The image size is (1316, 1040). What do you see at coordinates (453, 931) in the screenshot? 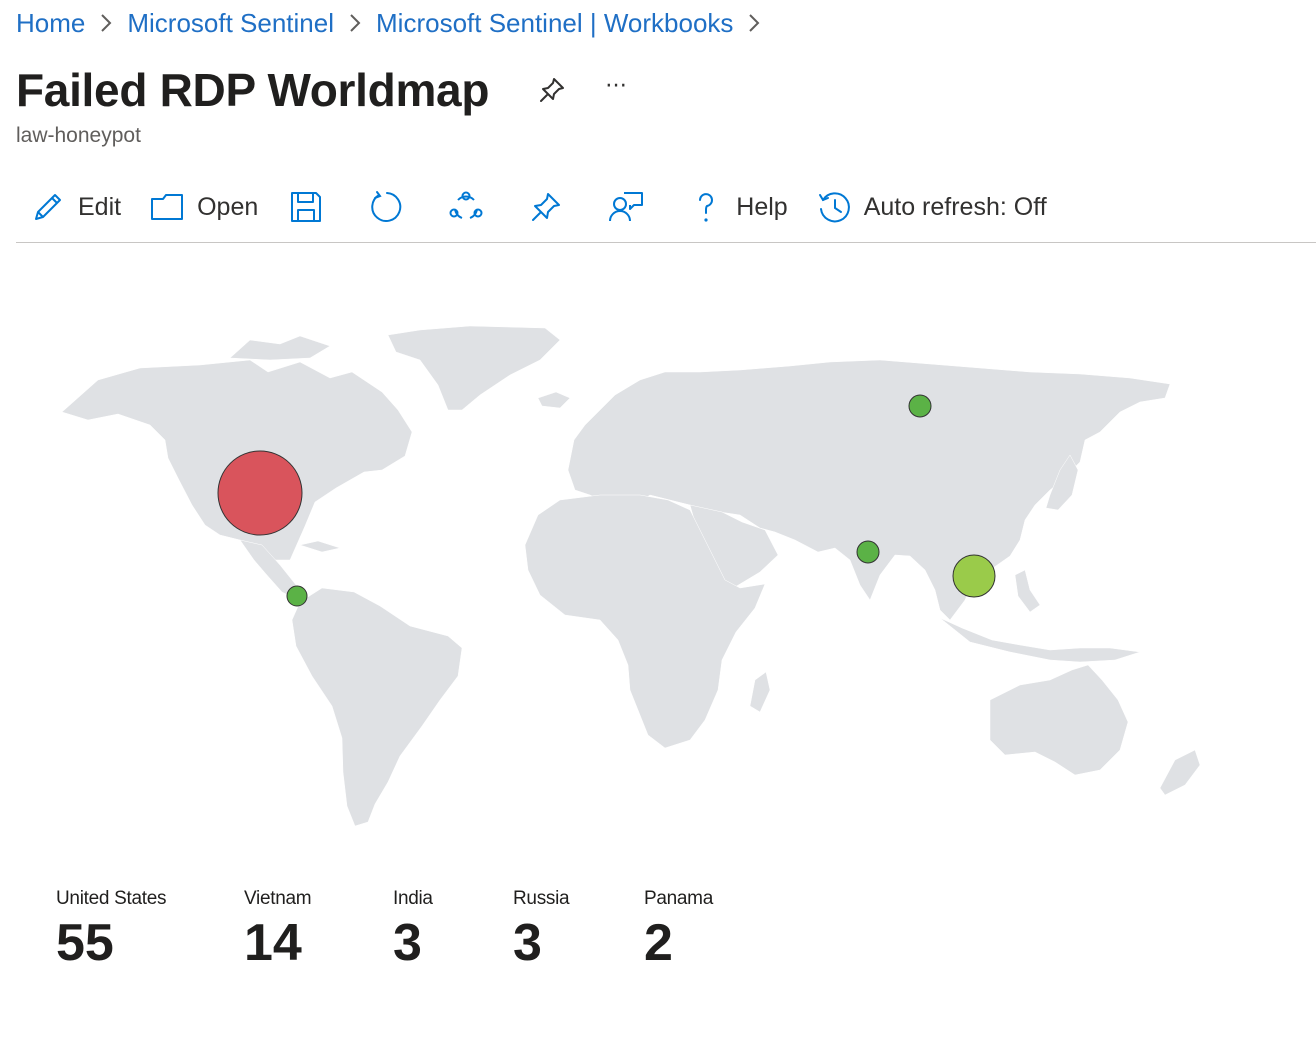
I see `tile-india: India 3` at bounding box center [453, 931].